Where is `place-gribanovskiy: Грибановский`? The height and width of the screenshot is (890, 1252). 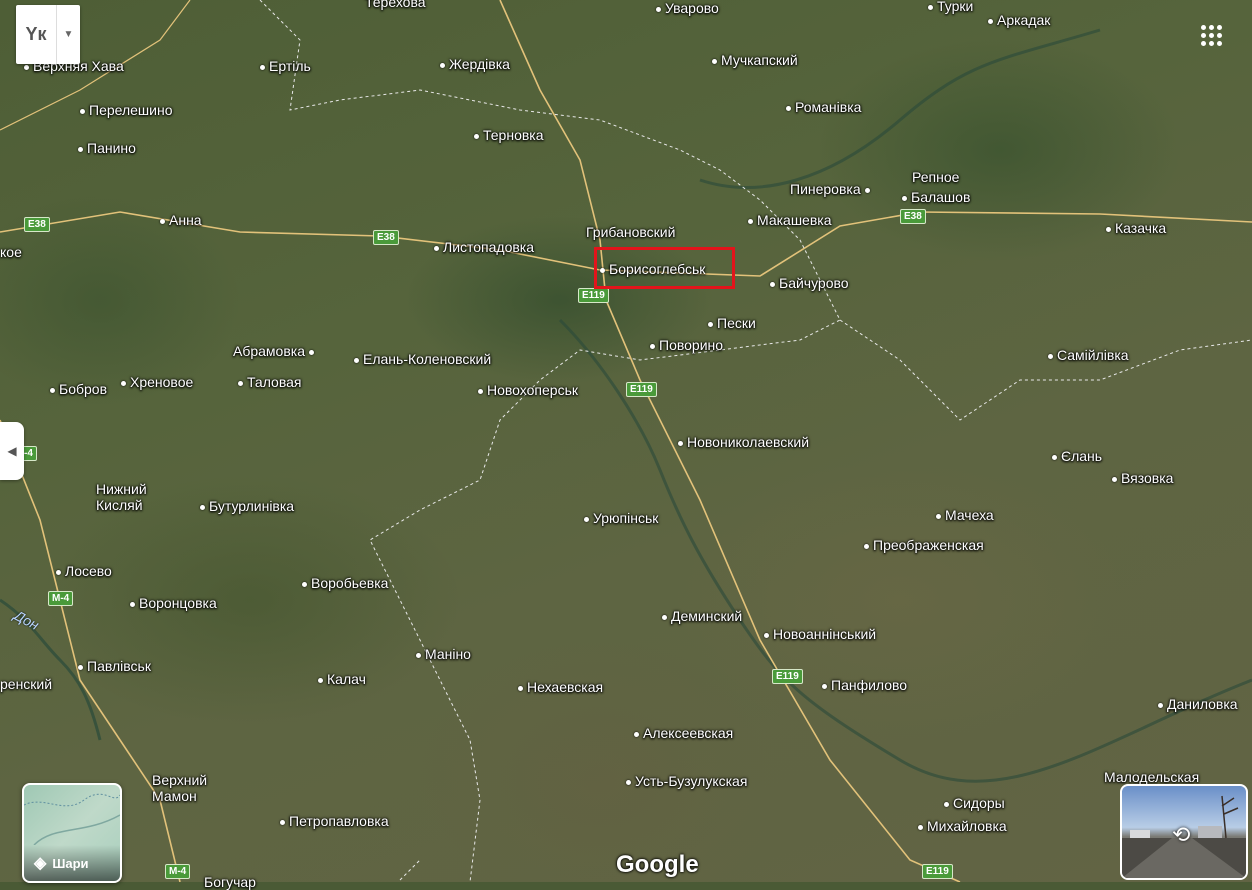 place-gribanovskiy: Грибановский is located at coordinates (630, 232).